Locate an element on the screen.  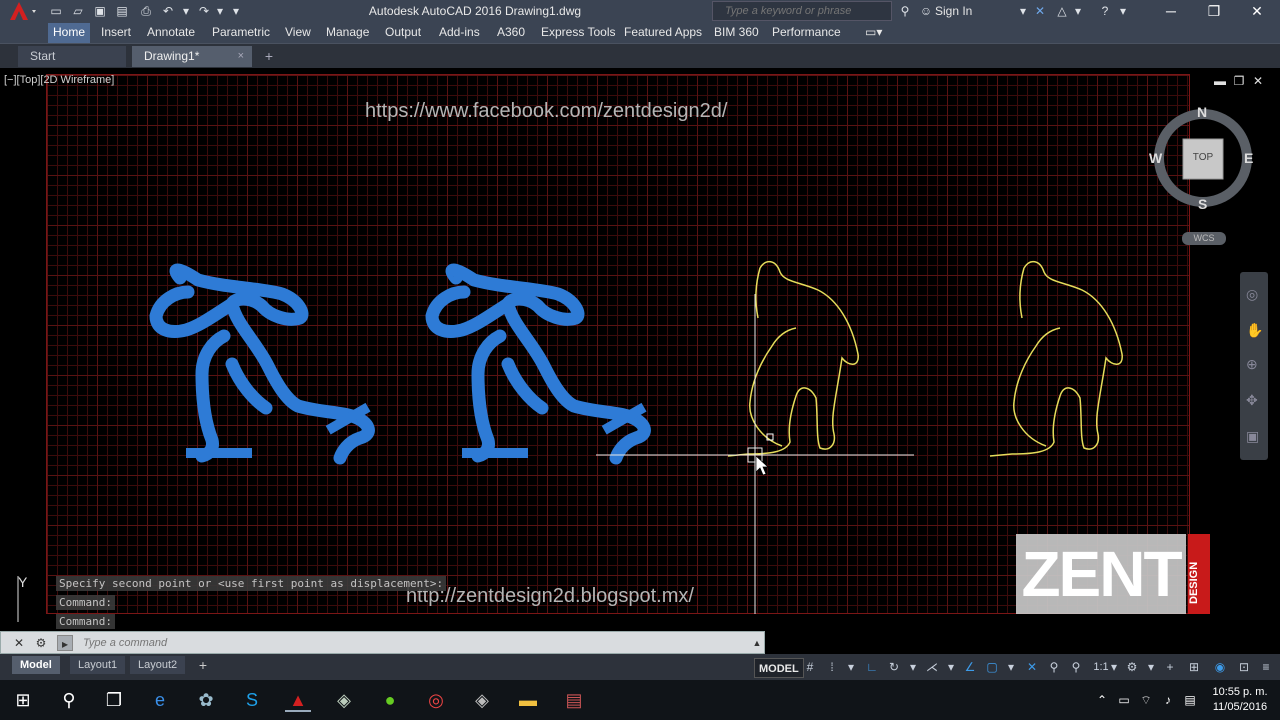
tab-a360: A360 is located at coordinates (511, 33).